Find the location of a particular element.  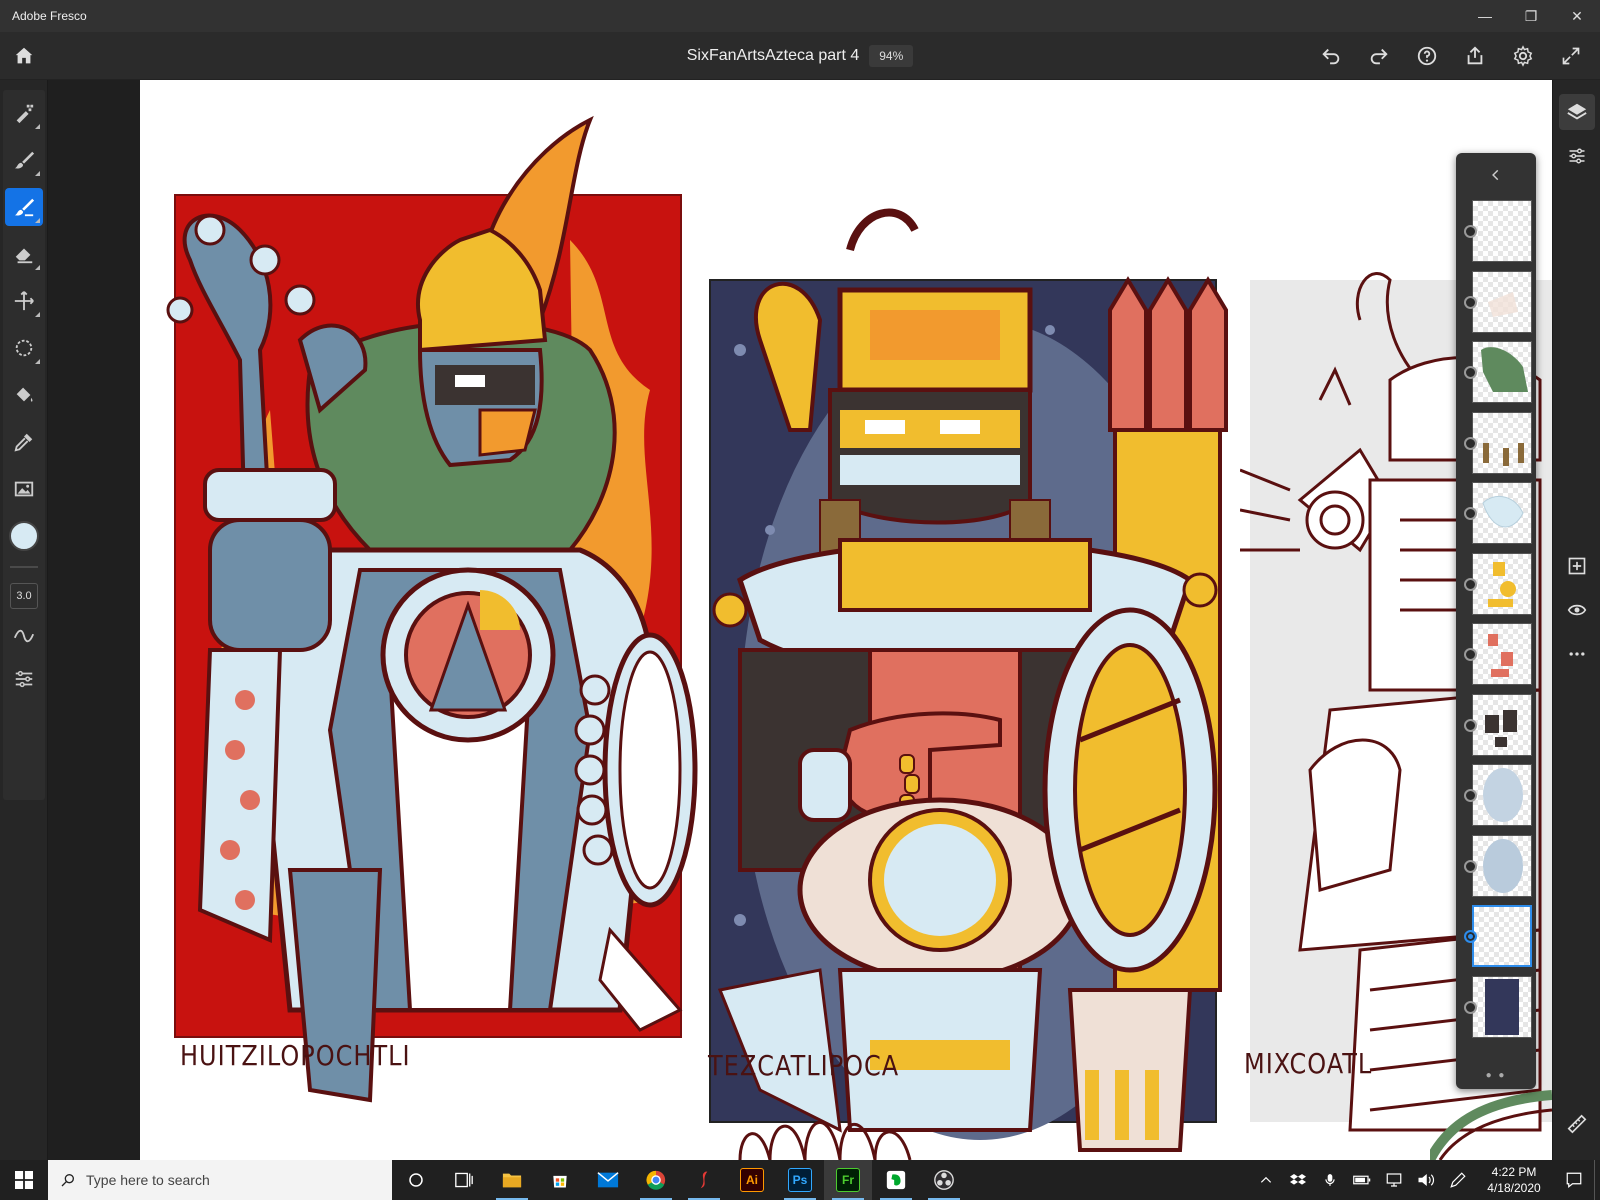

taskbar-clock: 4:22 PM 4/18/2020 is located at coordinates (1514, 1180).